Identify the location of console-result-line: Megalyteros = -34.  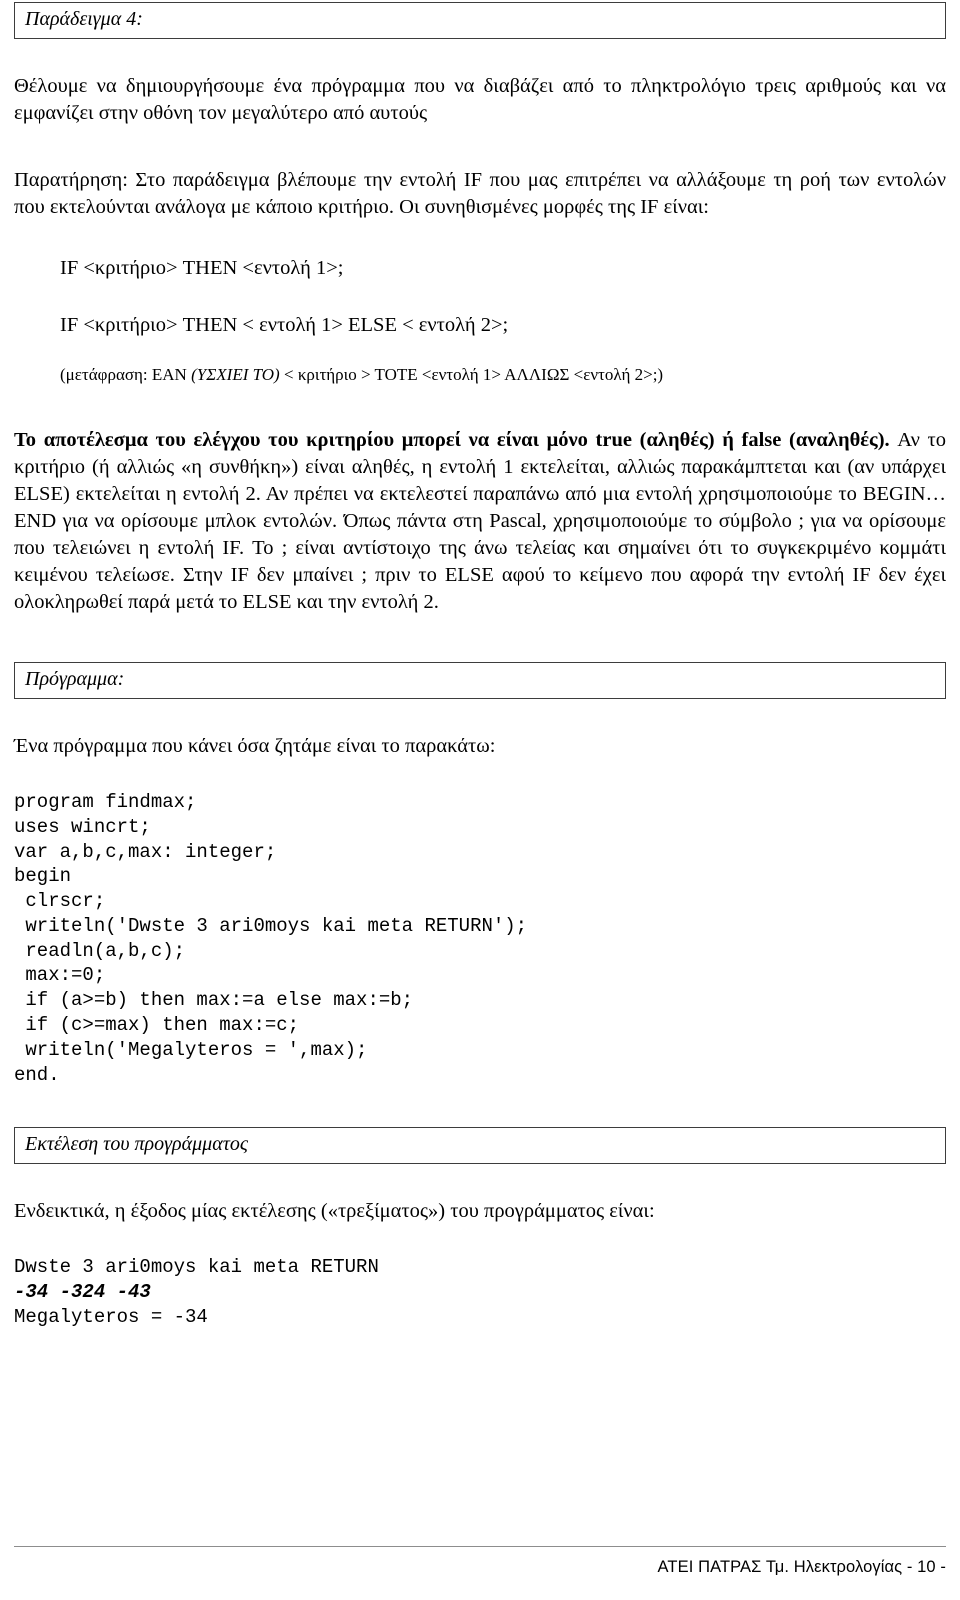
(111, 1316).